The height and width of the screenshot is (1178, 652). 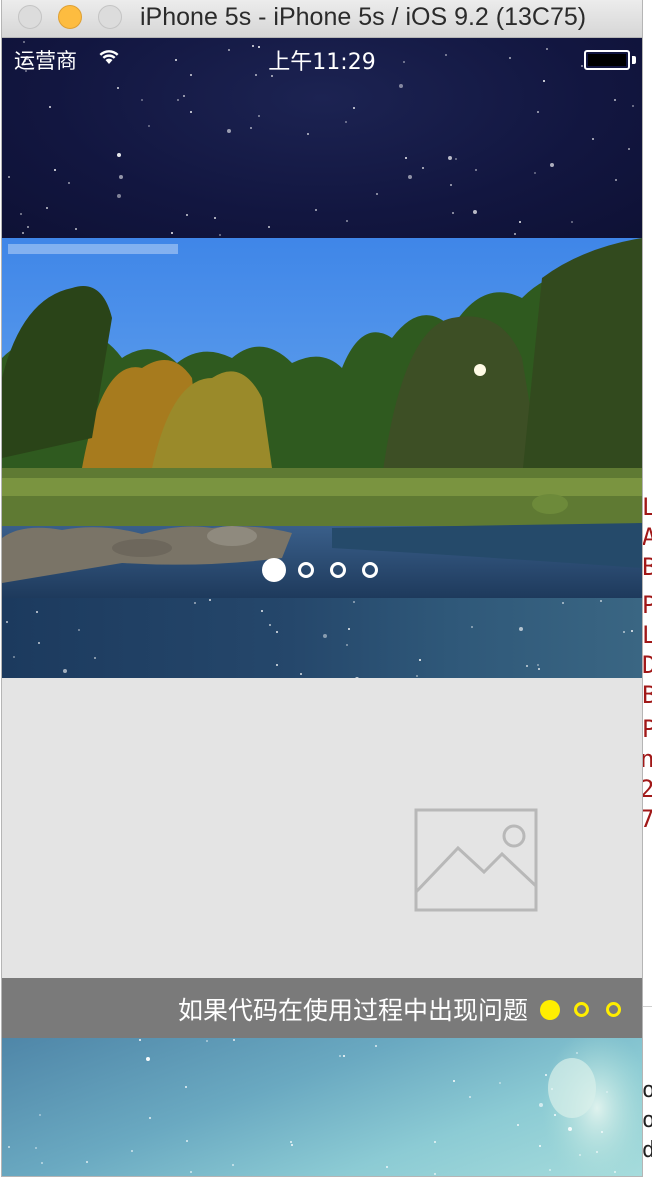 I want to click on background-code-fragment: A, so click(x=647, y=537).